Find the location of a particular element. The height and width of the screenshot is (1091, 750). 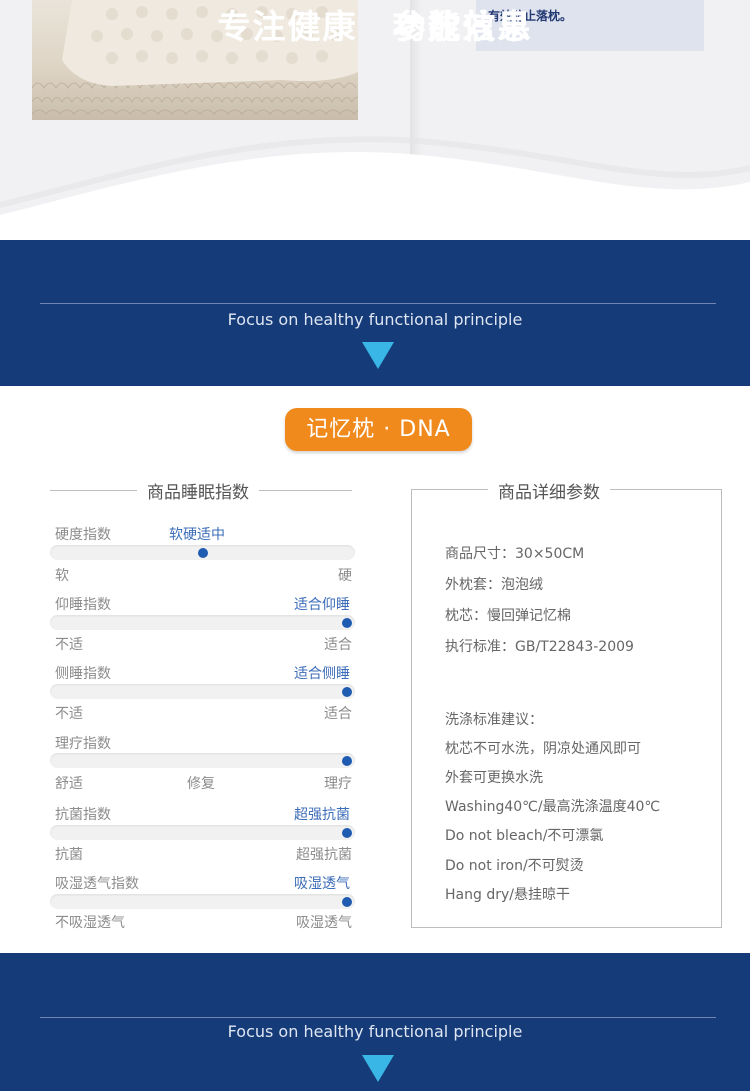

index-label: 吸湿透气指数 is located at coordinates (97, 884).